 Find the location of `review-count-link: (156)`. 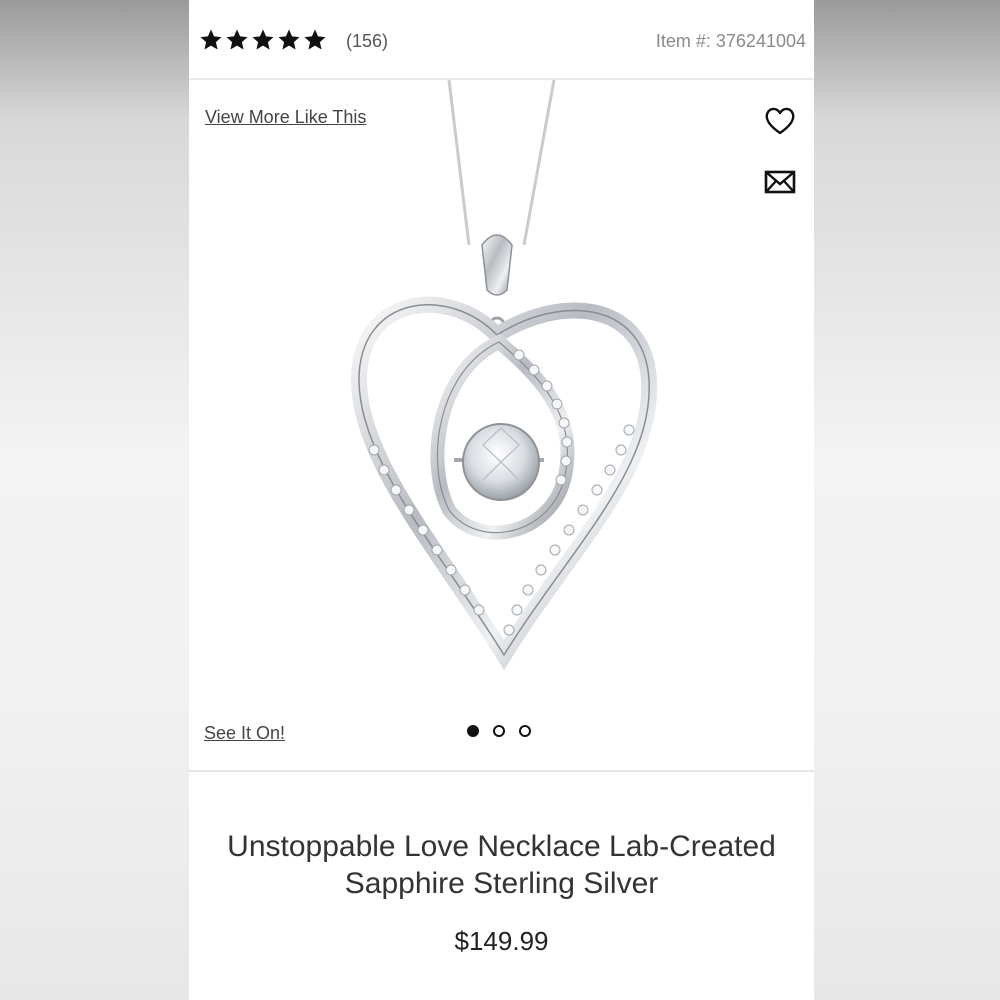

review-count-link: (156) is located at coordinates (367, 41).